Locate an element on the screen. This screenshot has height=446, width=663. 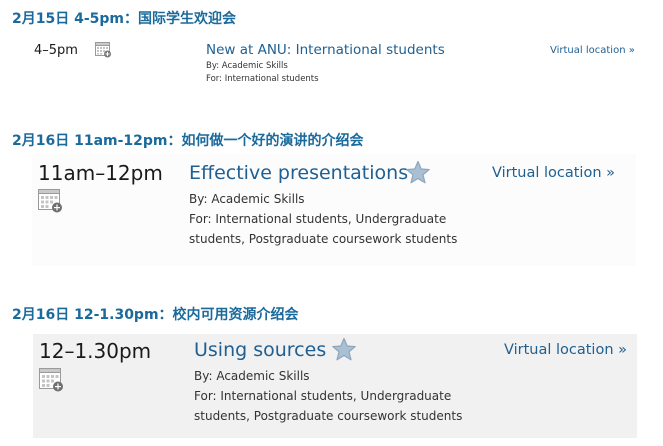
section-heading-1: 2月15日 4-5pm：国际学生欢迎会 is located at coordinates (124, 19).